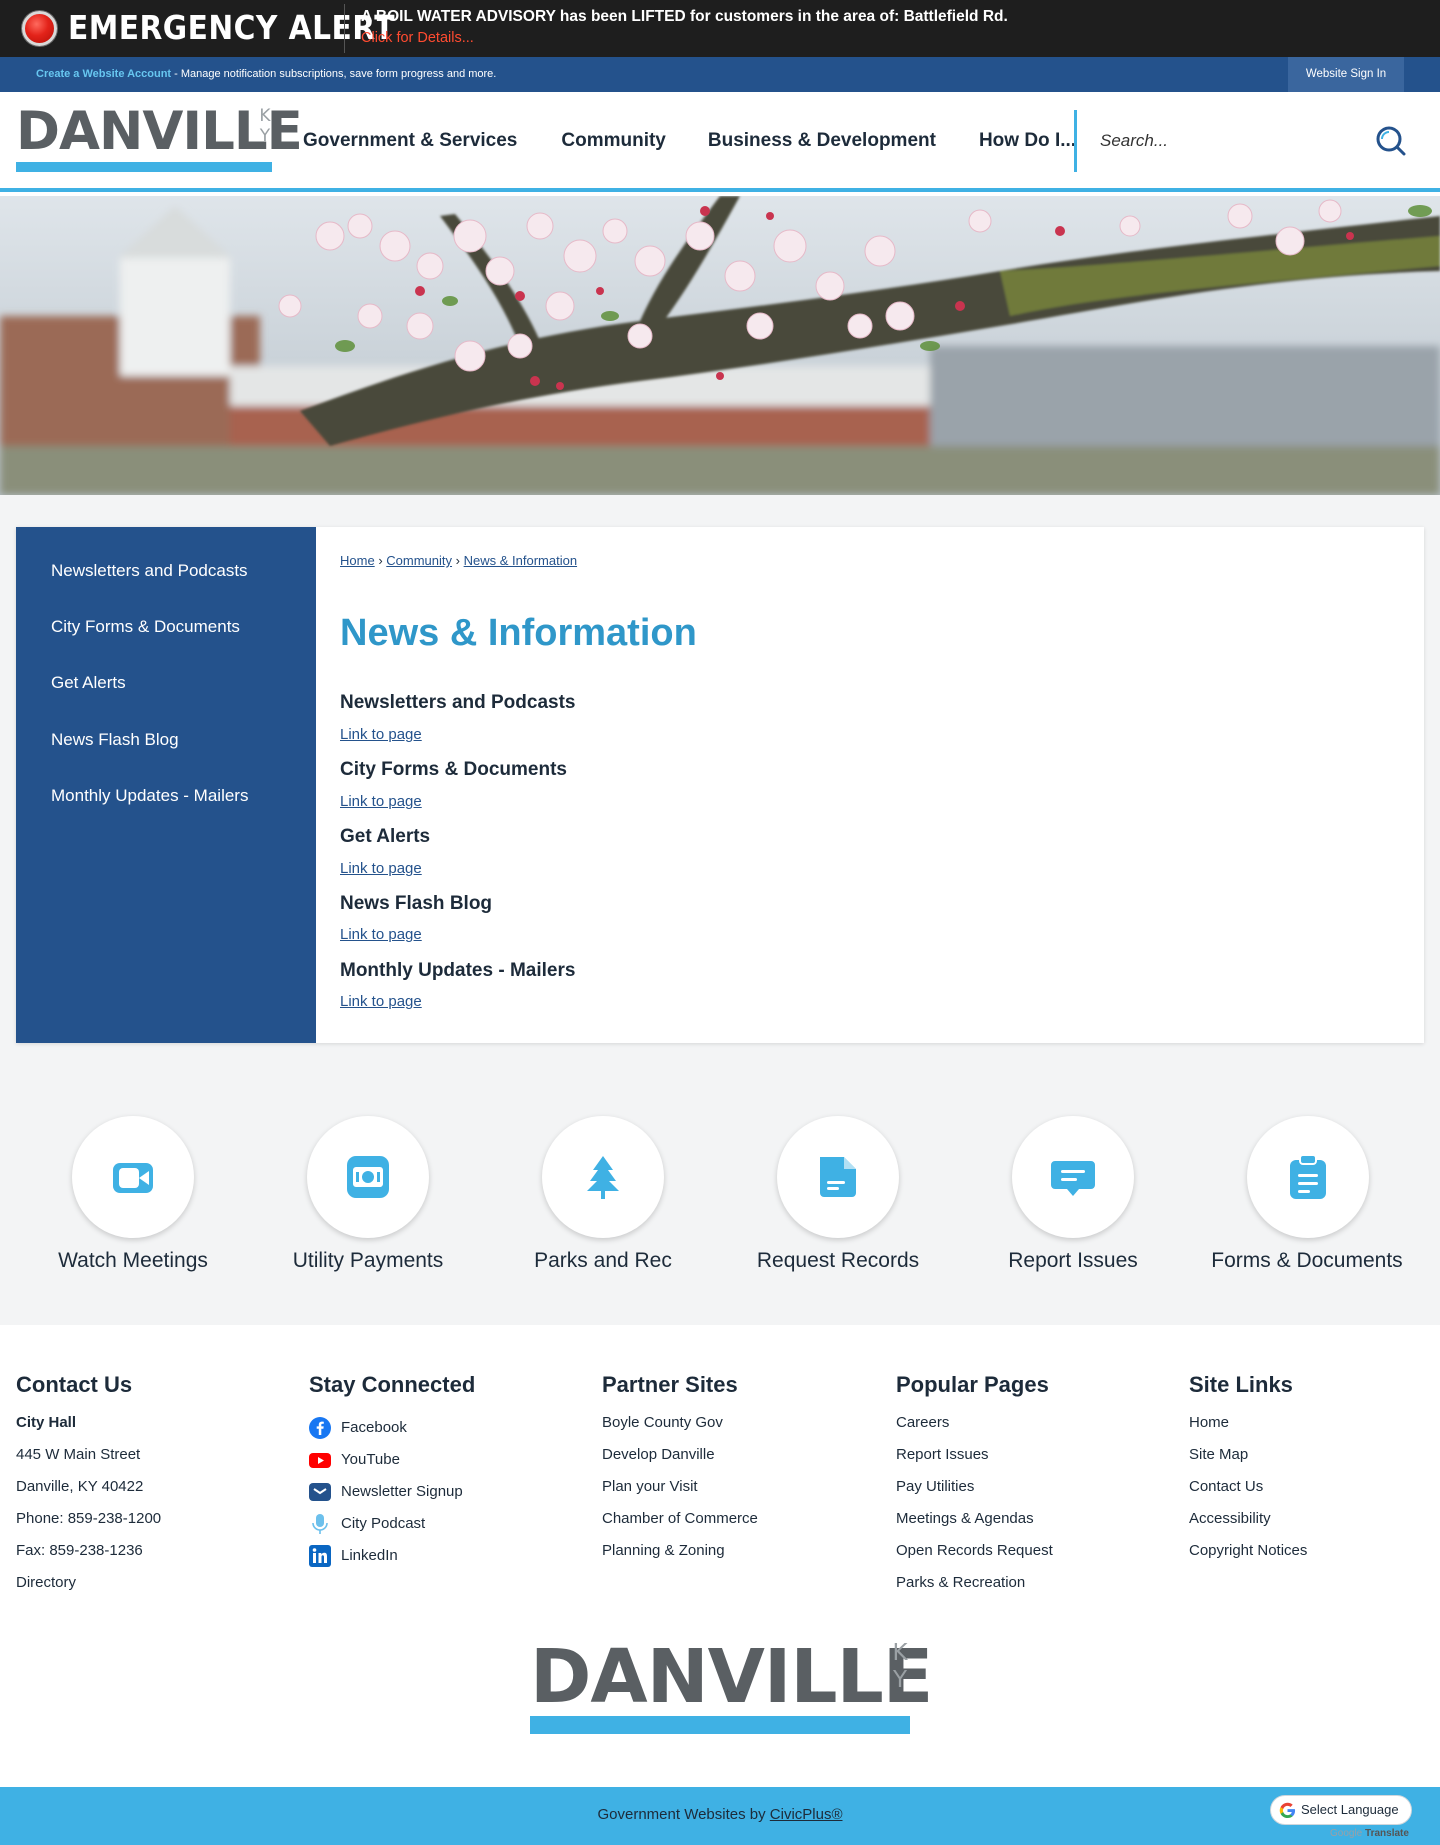  I want to click on quick-link-report-issues, so click(1073, 1177).